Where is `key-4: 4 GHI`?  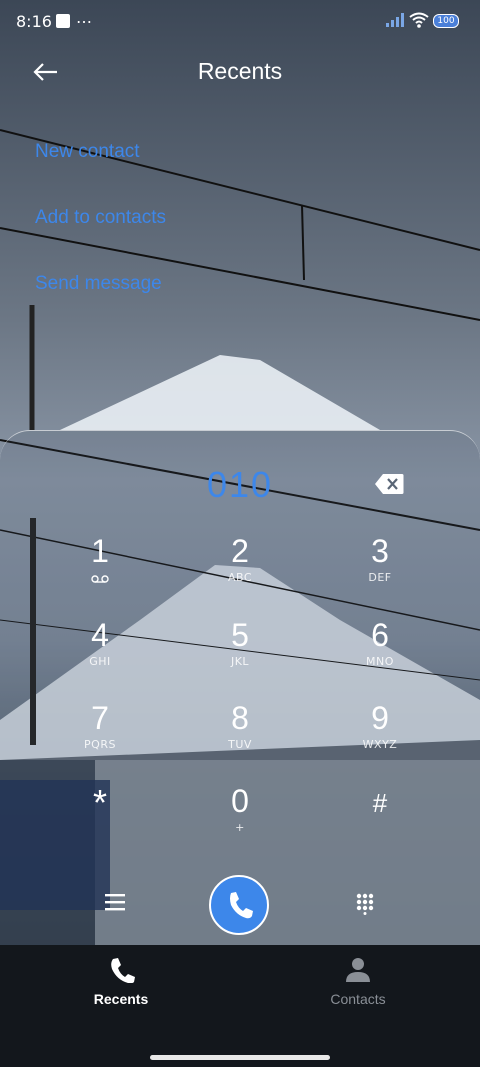 key-4: 4 GHI is located at coordinates (100, 652).